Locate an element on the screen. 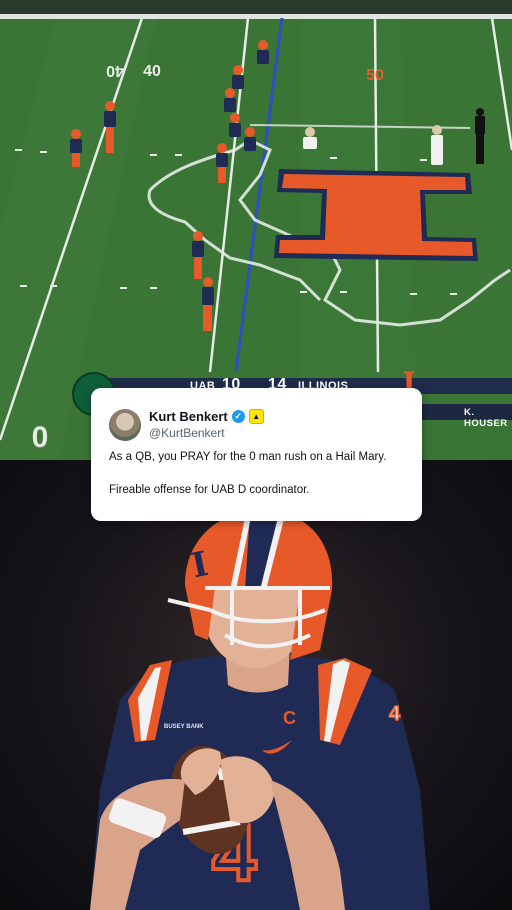 Image resolution: width=512 pixels, height=910 pixels. captain-patch: C is located at coordinates (289, 718).